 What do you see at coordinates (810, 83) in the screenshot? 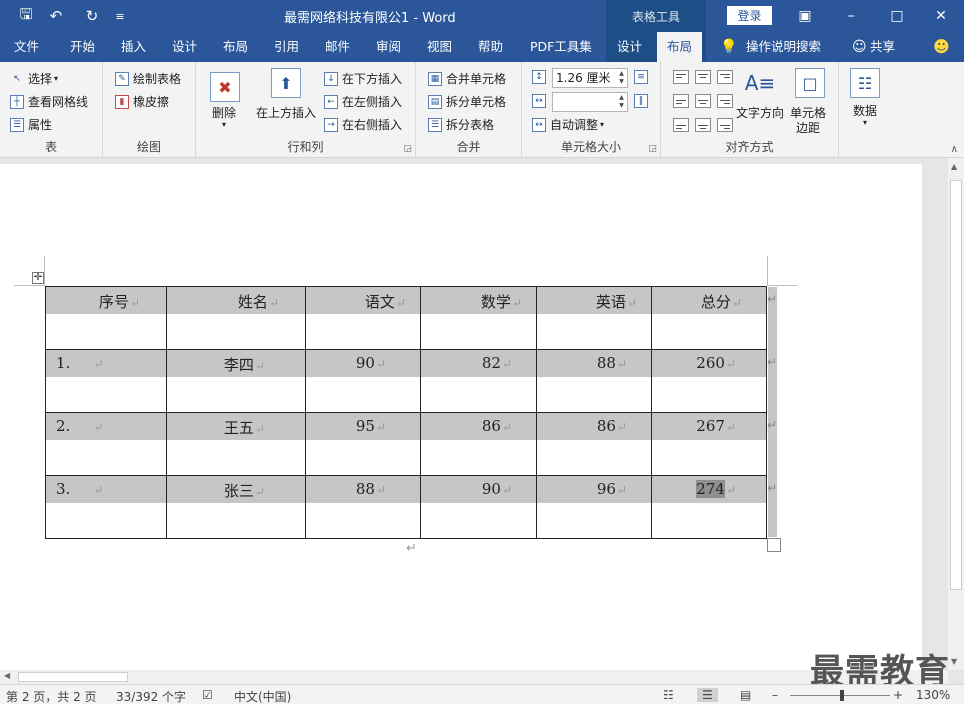
I see `cell-margins-icon: □` at bounding box center [810, 83].